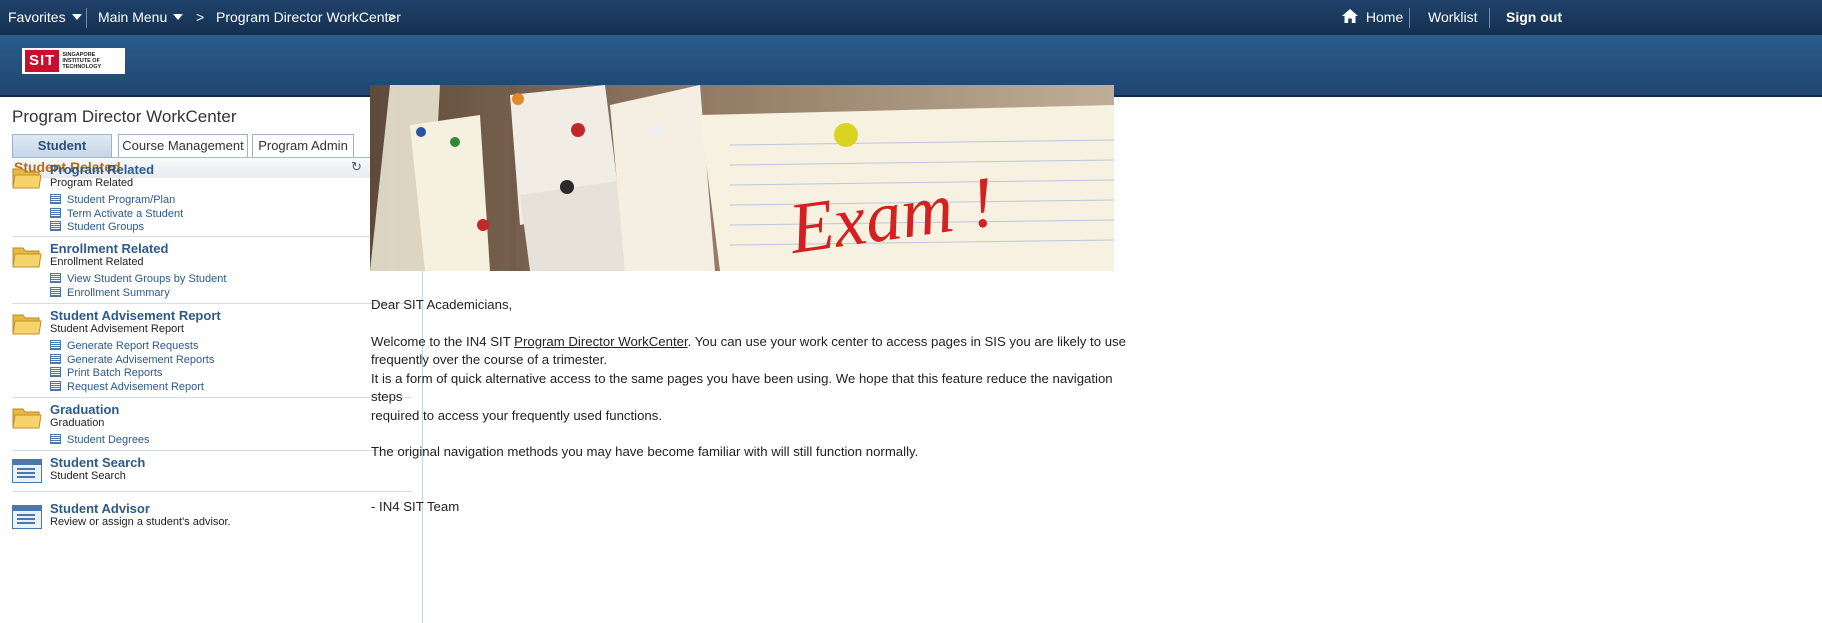  I want to click on sit-logo: SIT SINGAPORE INSTITUTE OF TECHNOLOGY, so click(73, 61).